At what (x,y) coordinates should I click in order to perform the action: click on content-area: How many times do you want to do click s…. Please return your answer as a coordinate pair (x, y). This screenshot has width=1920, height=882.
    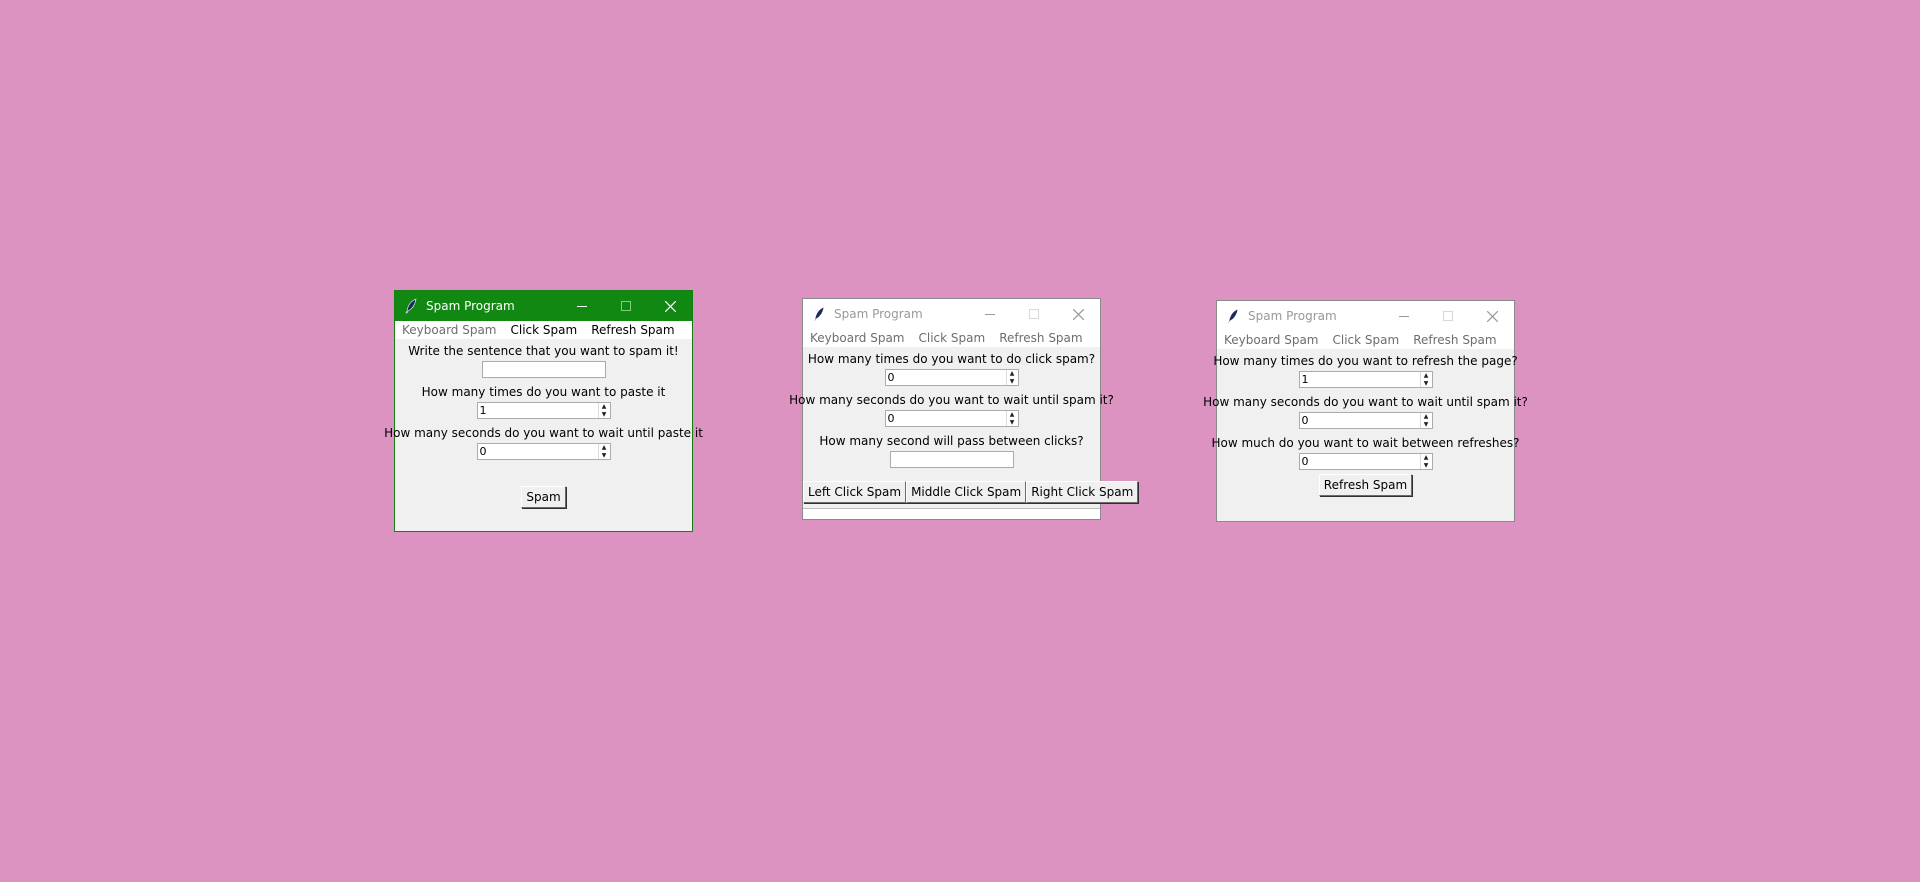
    Looking at the image, I should click on (964, 425).